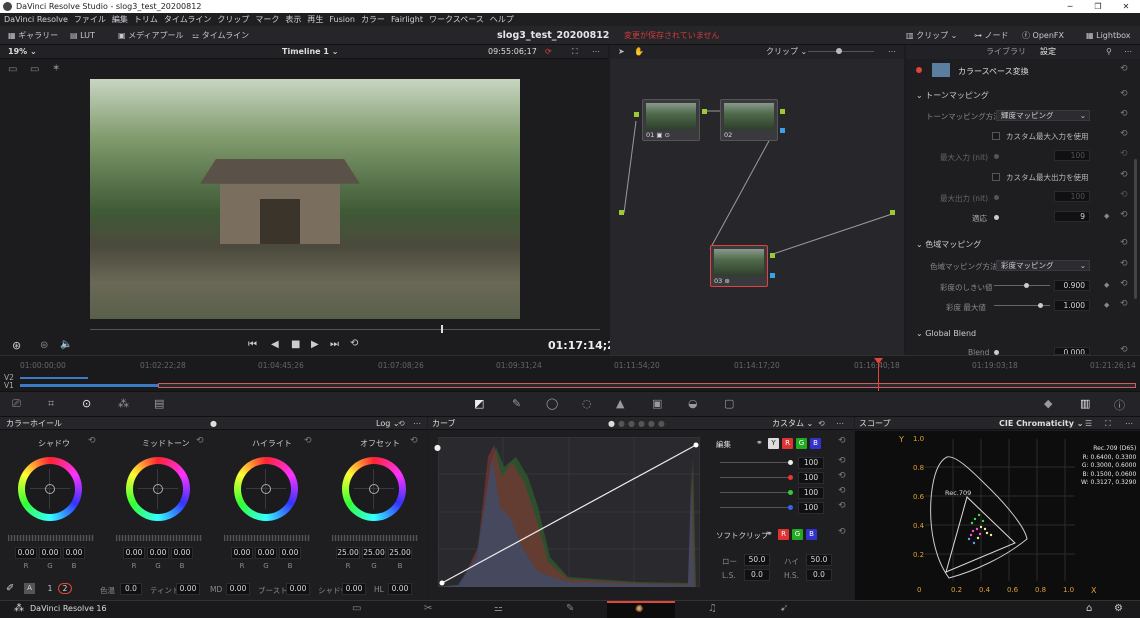 This screenshot has width=1140, height=618. I want to click on g-intensity-handle, so click(790, 492).